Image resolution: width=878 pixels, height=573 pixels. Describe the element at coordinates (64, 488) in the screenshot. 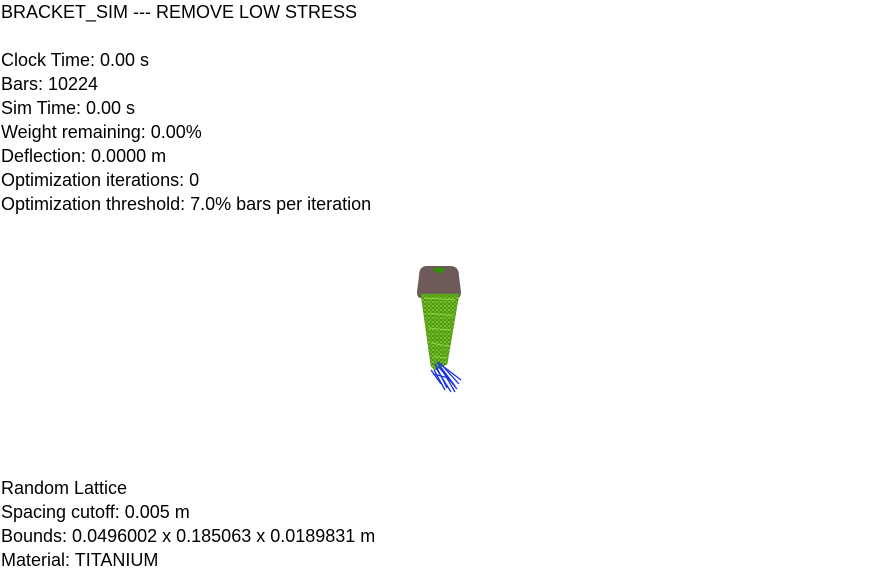

I see `lattice-type-label: Random Lattice` at that location.